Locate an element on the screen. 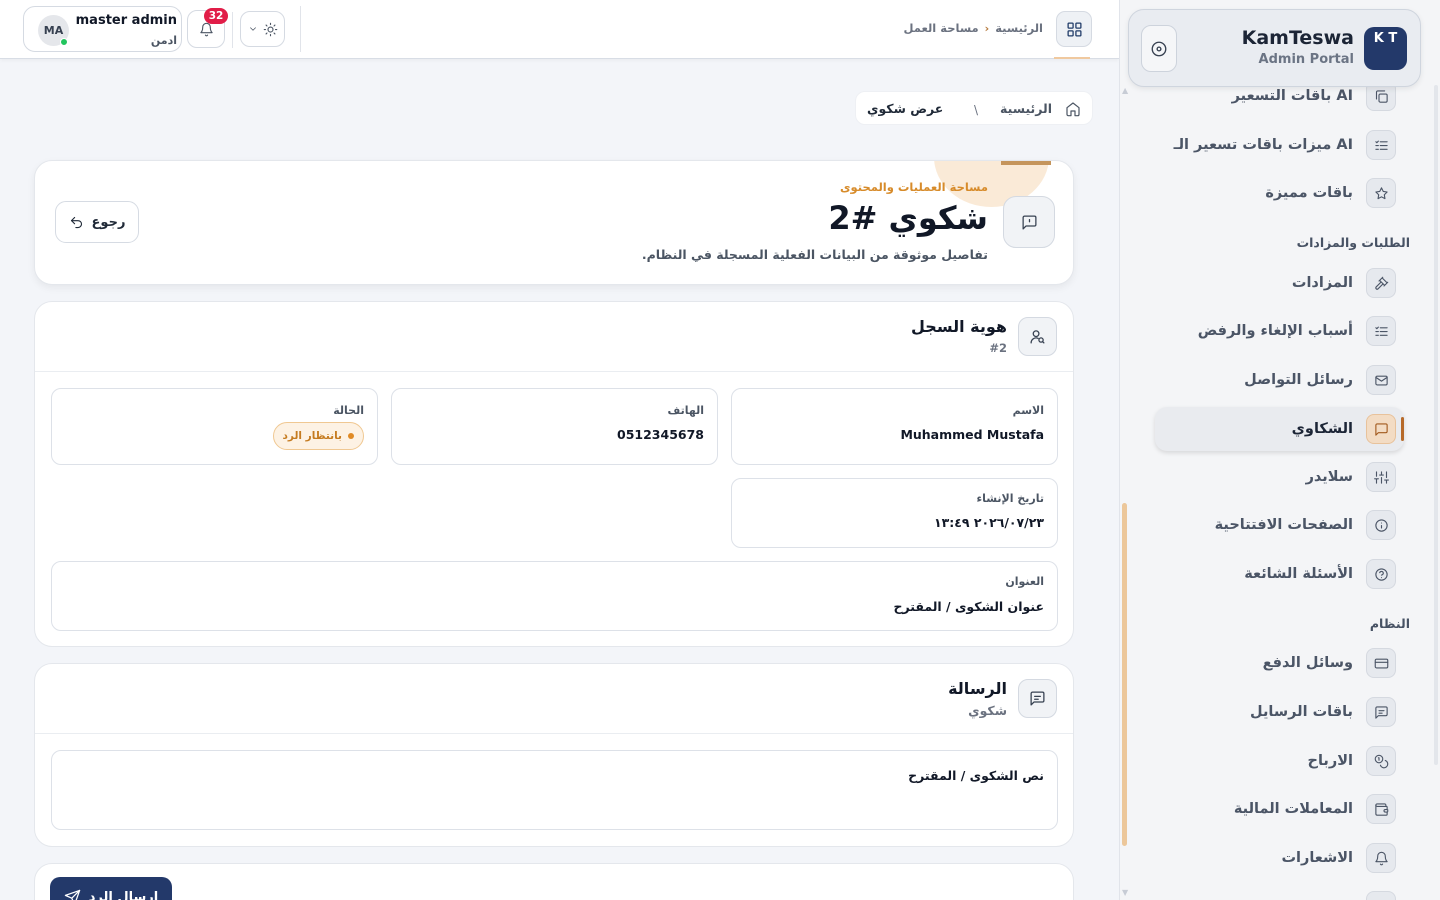  card-subtitle: شكوي is located at coordinates (987, 710).